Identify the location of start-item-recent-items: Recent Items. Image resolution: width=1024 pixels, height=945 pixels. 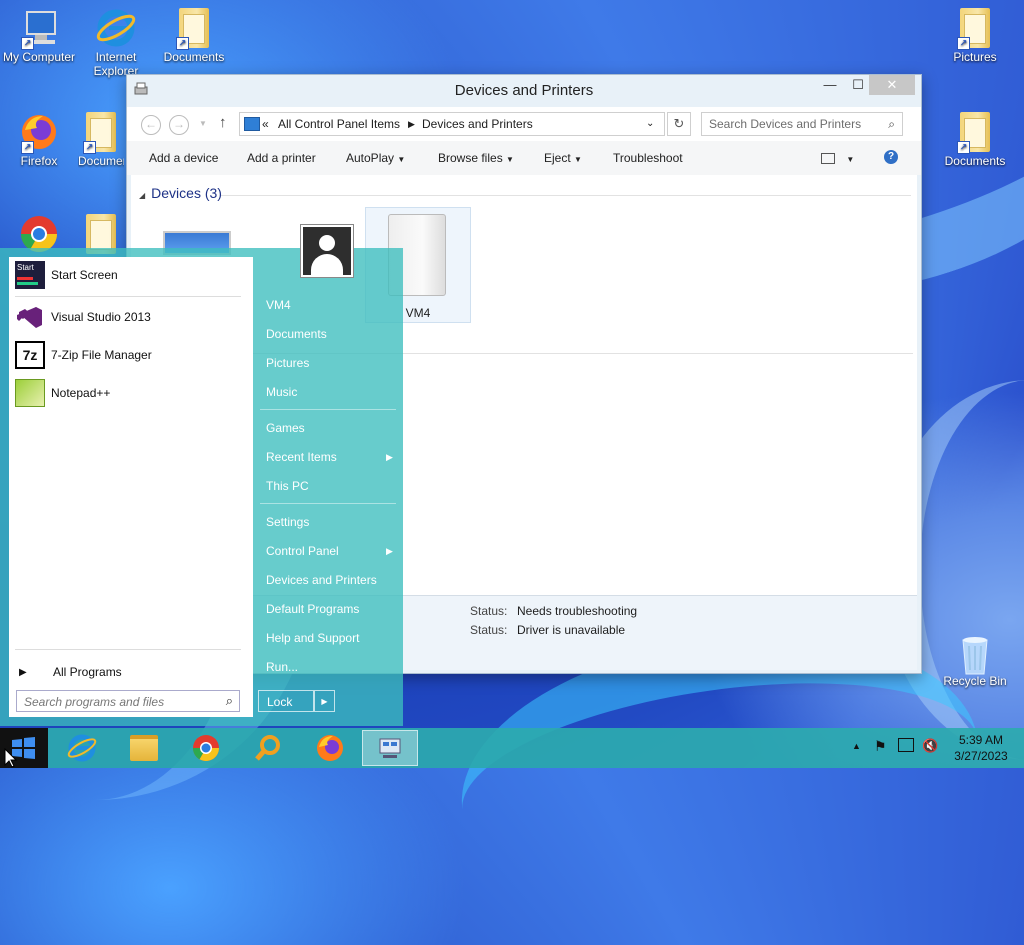
(301, 457).